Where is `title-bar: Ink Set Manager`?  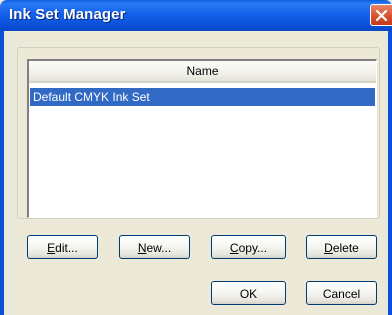
title-bar: Ink Set Manager is located at coordinates (196, 15).